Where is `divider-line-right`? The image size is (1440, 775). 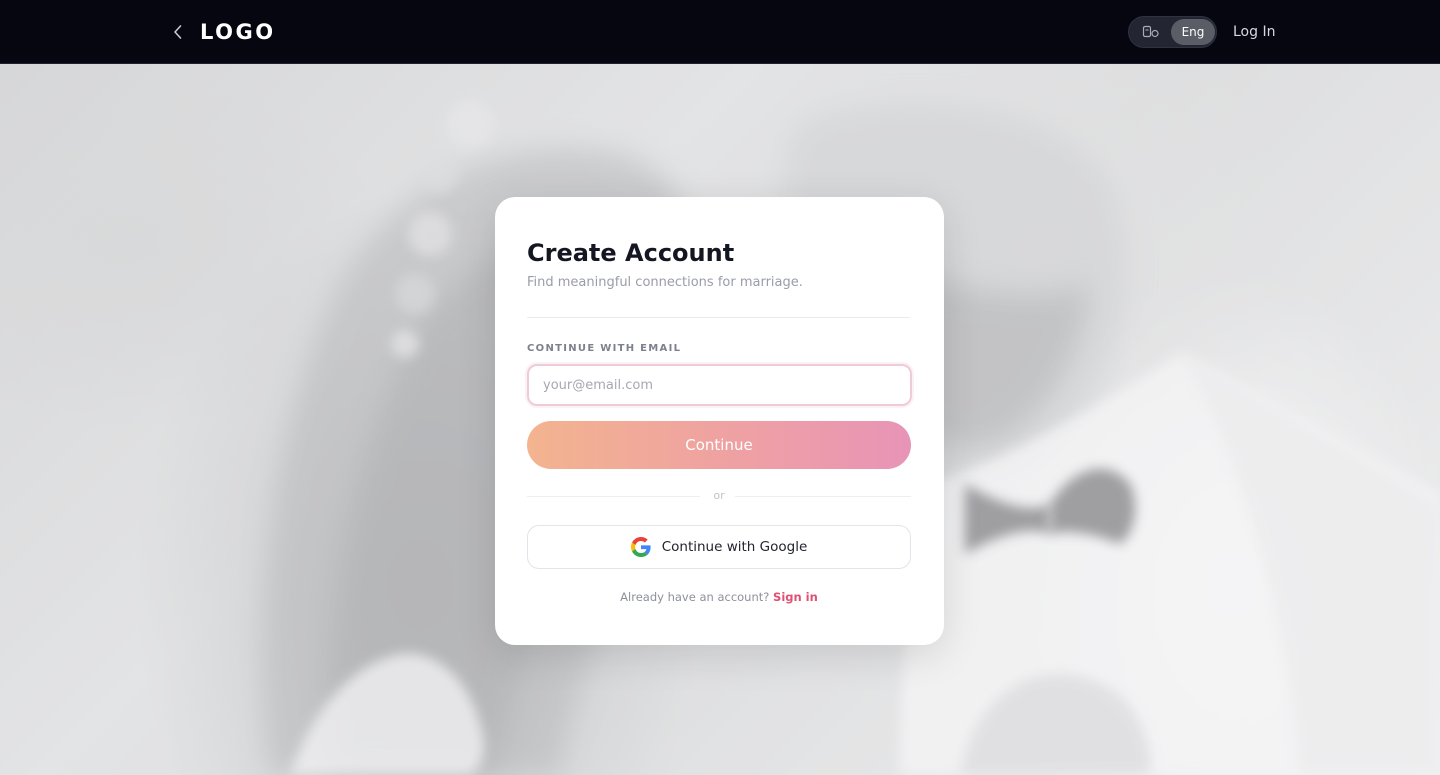
divider-line-right is located at coordinates (823, 496).